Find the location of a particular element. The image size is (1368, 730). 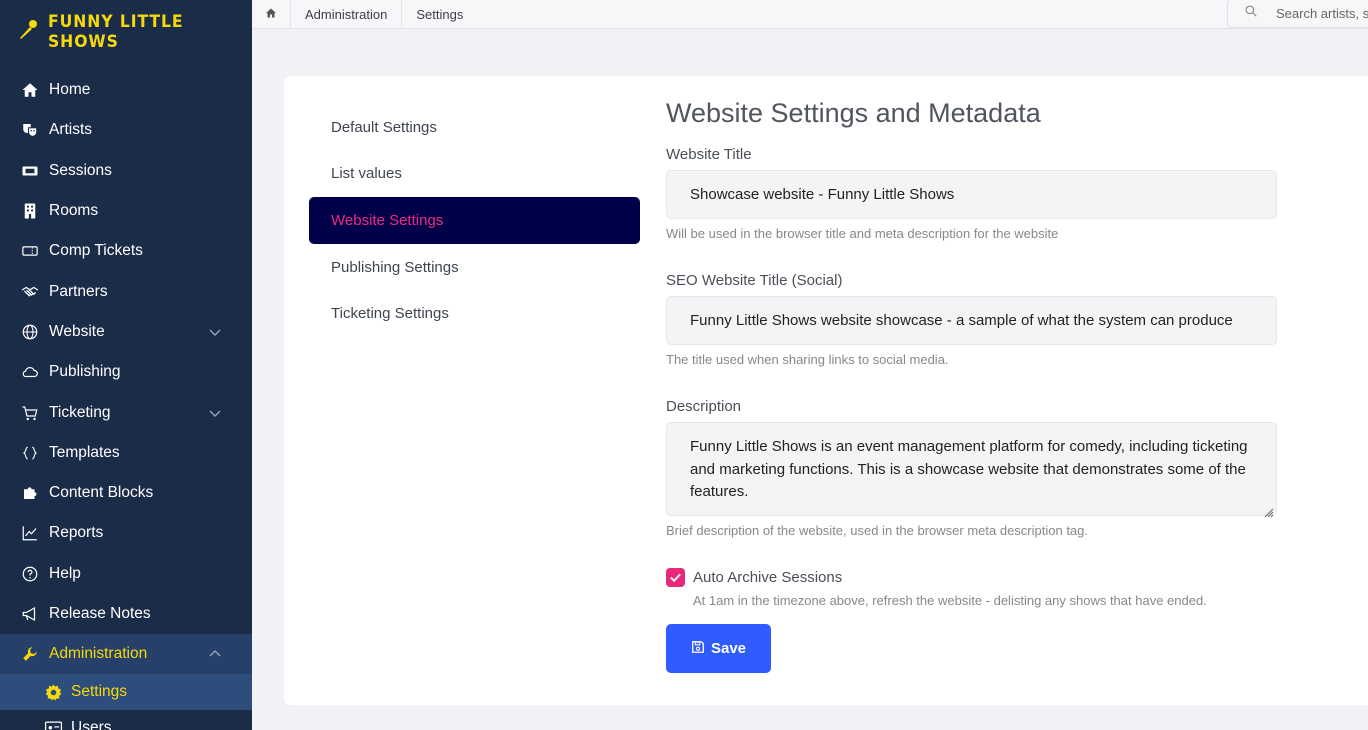

building-icon is located at coordinates (29, 211).